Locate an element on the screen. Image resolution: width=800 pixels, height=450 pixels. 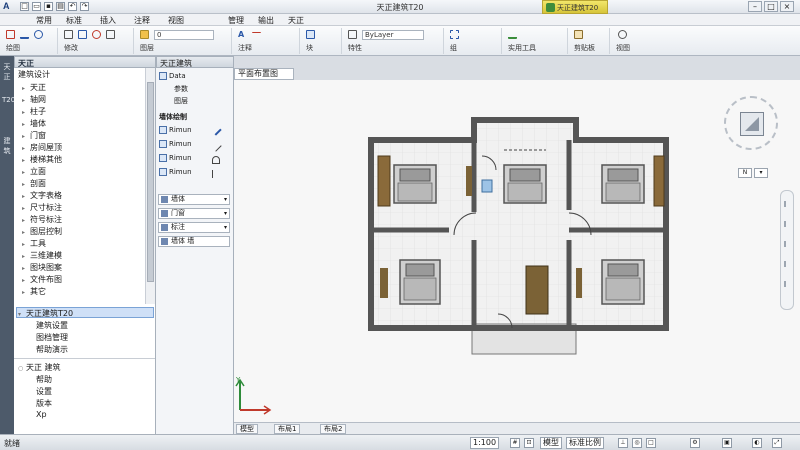
tree-item: ▸ 楼梯其他 is located at coordinates (42, 159).